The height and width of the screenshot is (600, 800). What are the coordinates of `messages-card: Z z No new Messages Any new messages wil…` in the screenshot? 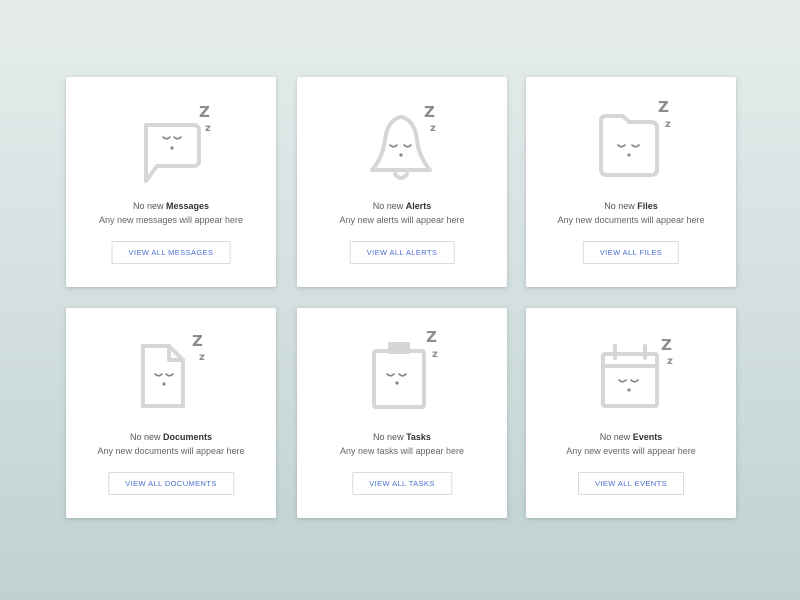 It's located at (171, 182).